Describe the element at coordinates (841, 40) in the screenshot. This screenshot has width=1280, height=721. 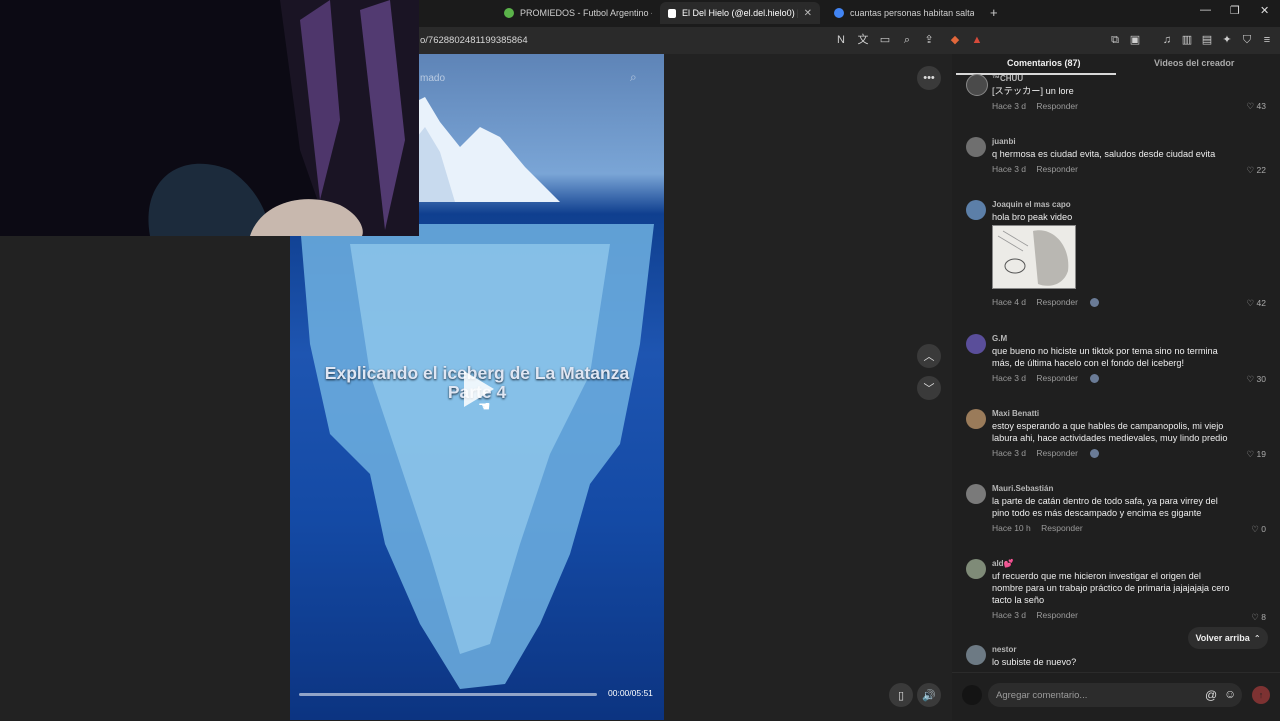
I see `reader-icon: N` at that location.